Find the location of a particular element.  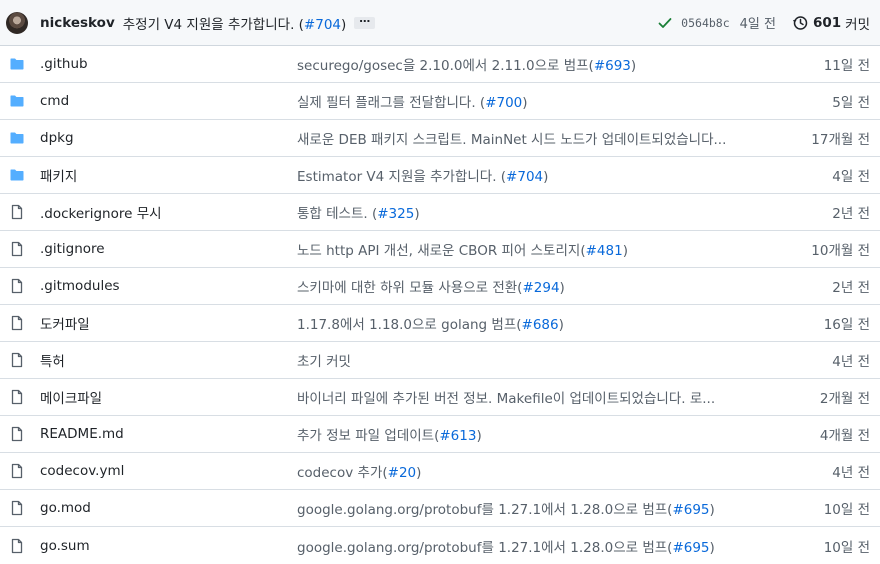

file-commit-message: 노드 http API 개선, 새로운 CBOR 피어 스토리지(#481) is located at coordinates (538, 249).